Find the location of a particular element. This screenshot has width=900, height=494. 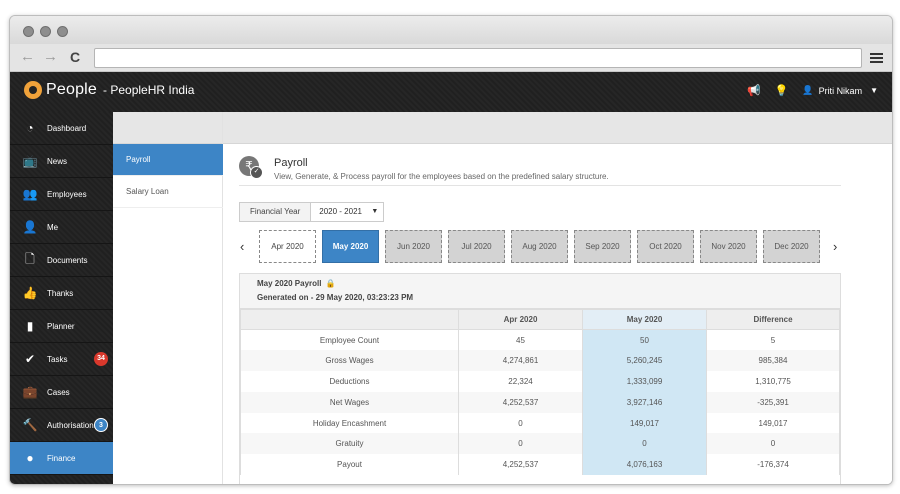

people-icon: 👥 is located at coordinates (30, 194).